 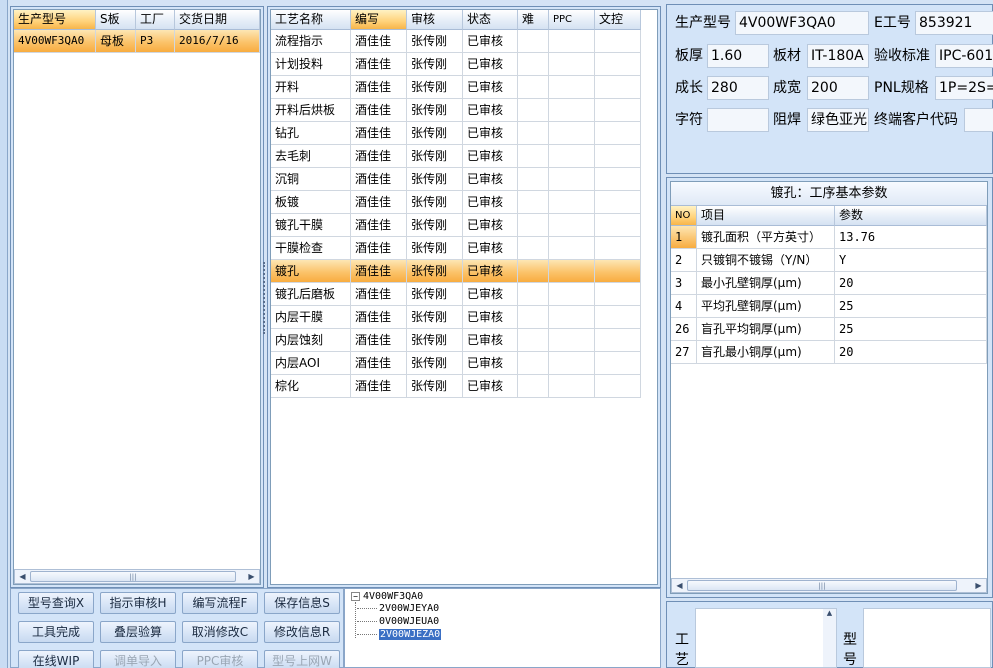 I want to click on param-row: 27 盲孔最小铜厚(μm) 20, so click(x=829, y=352).